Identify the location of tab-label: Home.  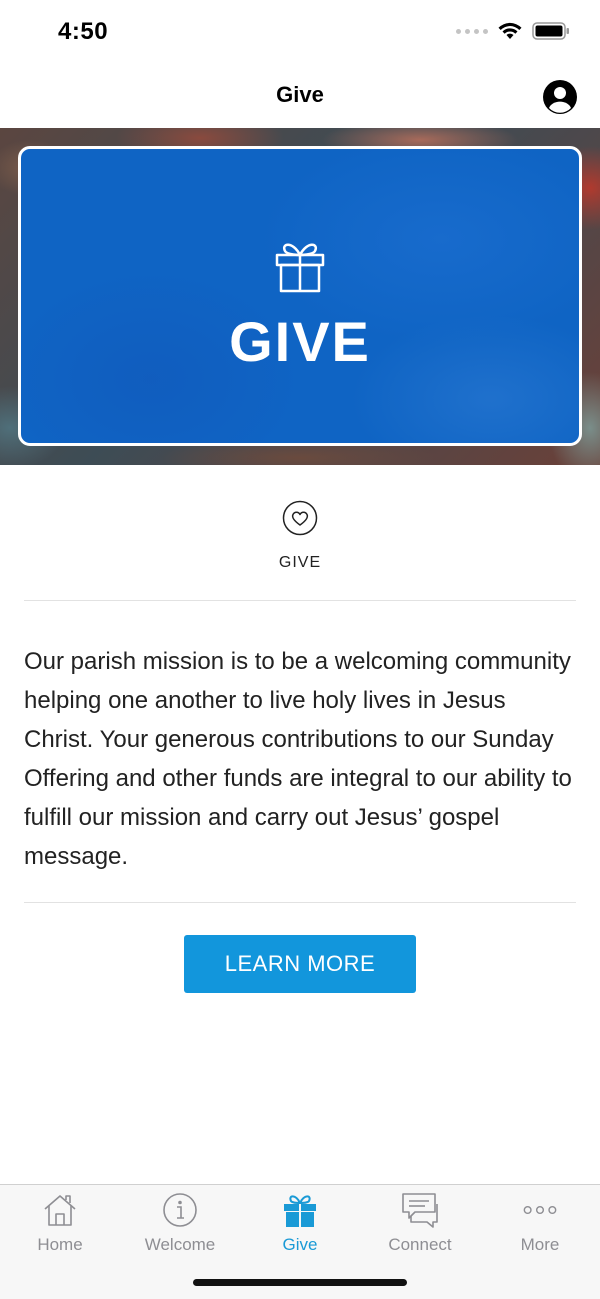
(60, 1244).